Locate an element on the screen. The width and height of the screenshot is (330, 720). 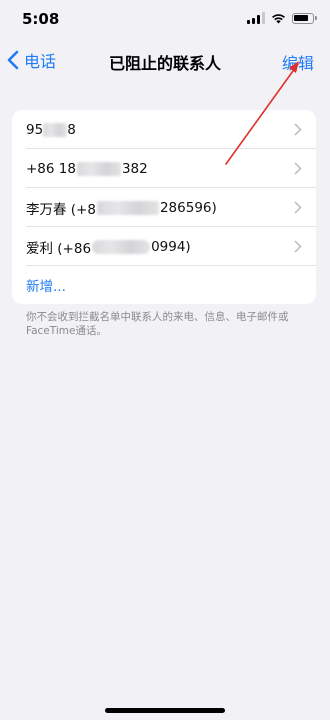
row-divider is located at coordinates (171, 265).